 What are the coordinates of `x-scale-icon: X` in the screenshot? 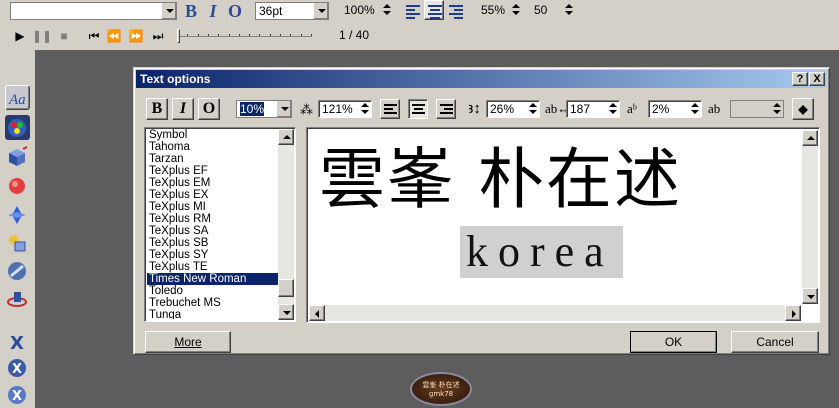 It's located at (17, 395).